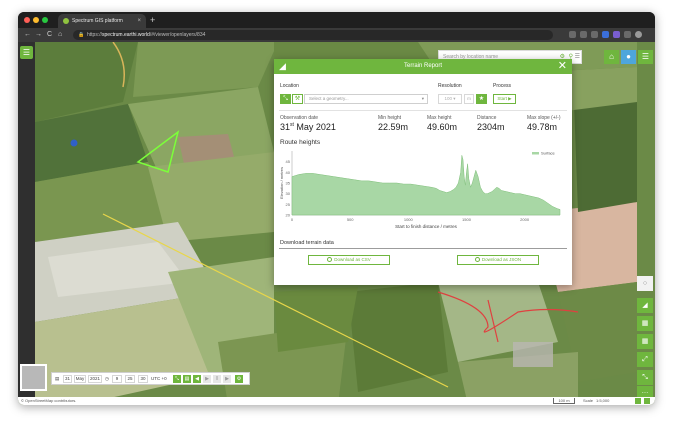 The image size is (673, 426). What do you see at coordinates (49, 400) in the screenshot?
I see `attribution: © OpenStreetMap contributors.` at bounding box center [49, 400].